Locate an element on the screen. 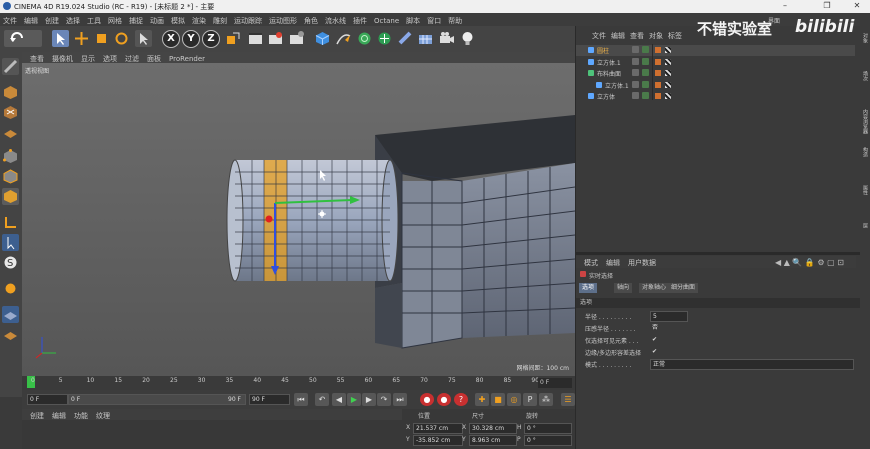 The image size is (870, 449). workplane-lock-icon is located at coordinates (10, 314).